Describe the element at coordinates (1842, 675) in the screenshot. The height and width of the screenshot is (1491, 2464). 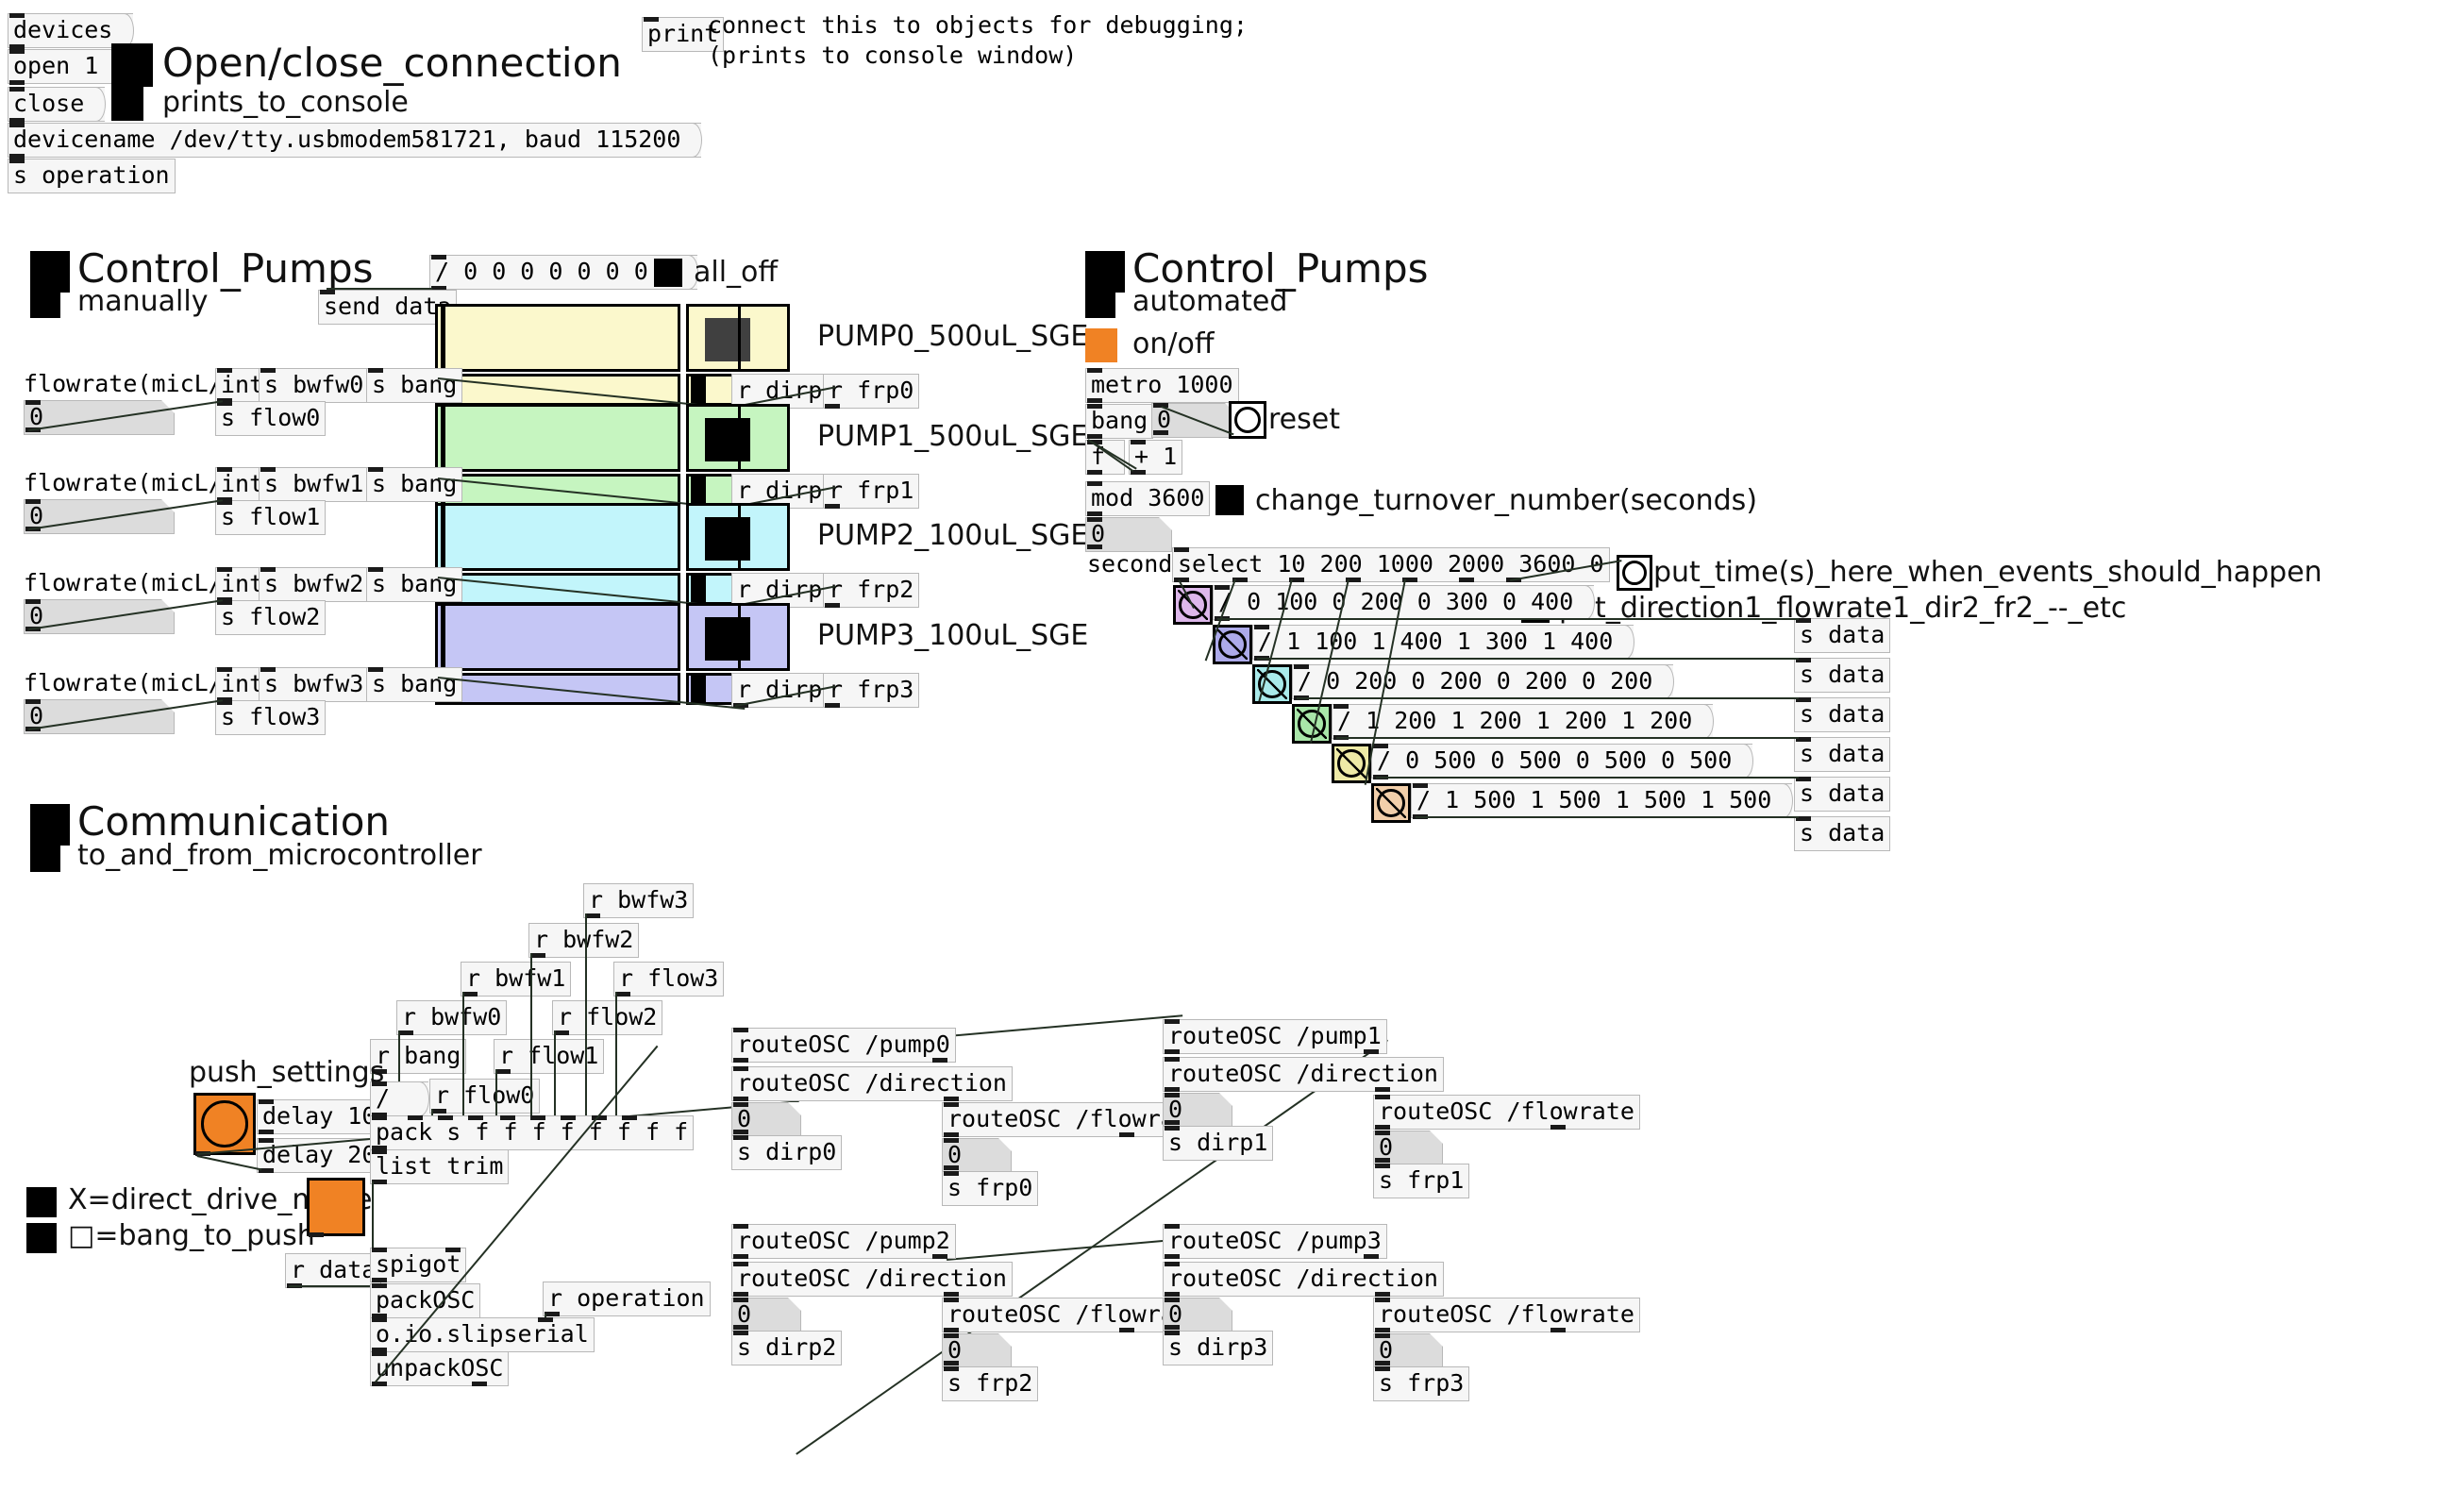
I see `event-1-send-data: s data` at that location.